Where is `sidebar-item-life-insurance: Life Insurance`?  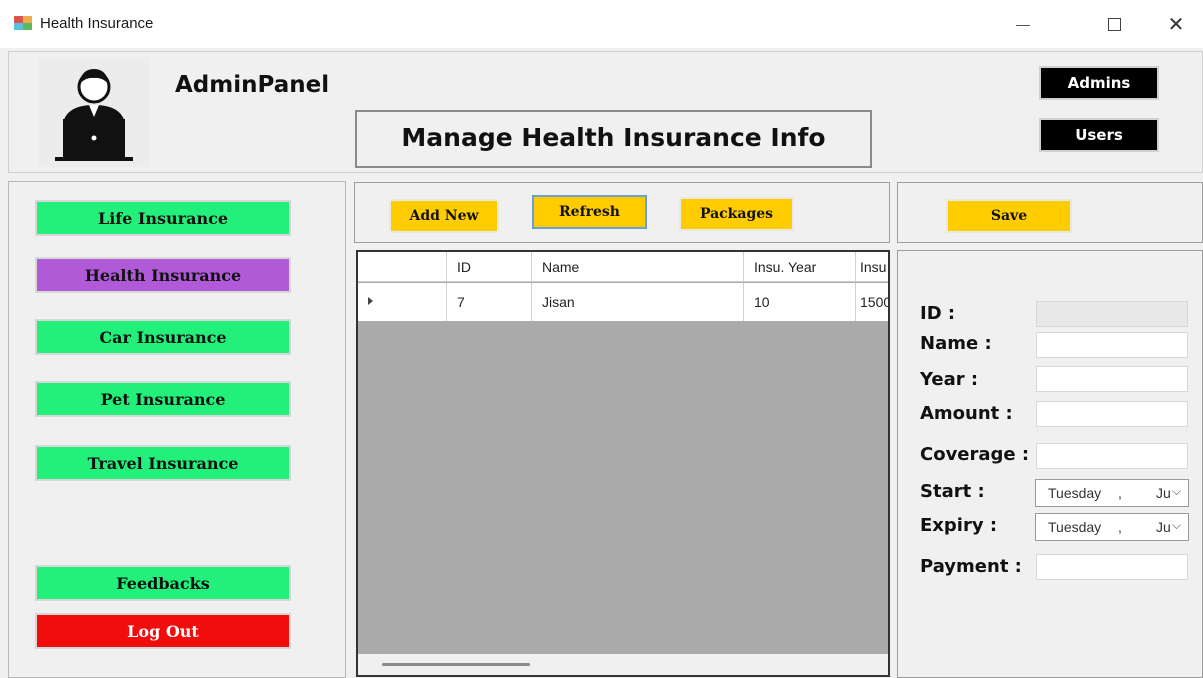 sidebar-item-life-insurance: Life Insurance is located at coordinates (163, 218).